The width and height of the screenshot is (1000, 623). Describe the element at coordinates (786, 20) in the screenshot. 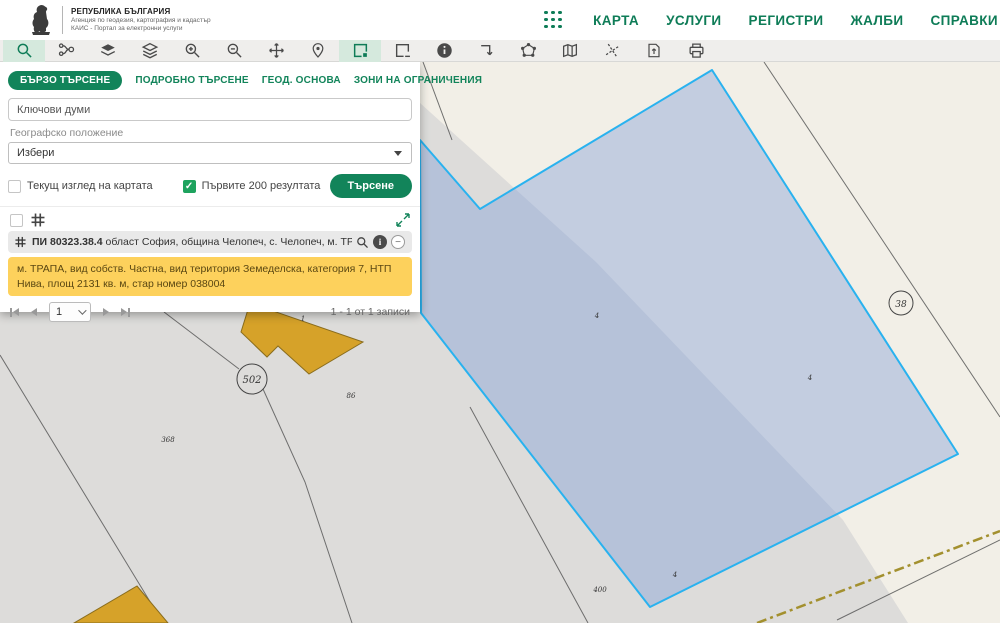

I see `nav-item-registers: РЕГИСТРИ` at that location.